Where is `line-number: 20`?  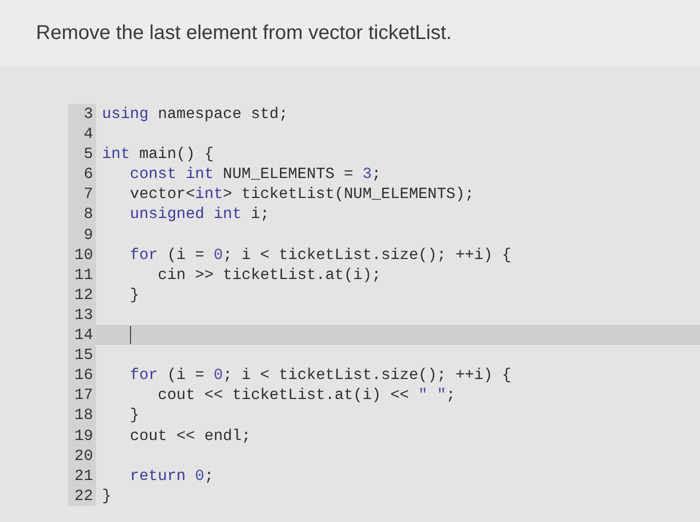 line-number: 20 is located at coordinates (82, 456).